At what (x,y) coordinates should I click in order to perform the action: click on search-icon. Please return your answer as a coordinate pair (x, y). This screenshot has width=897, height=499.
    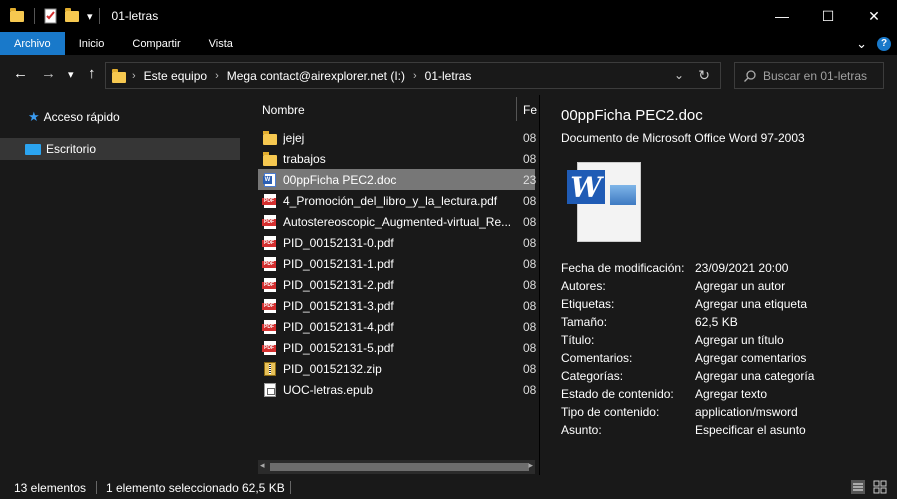
    Looking at the image, I should click on (750, 75).